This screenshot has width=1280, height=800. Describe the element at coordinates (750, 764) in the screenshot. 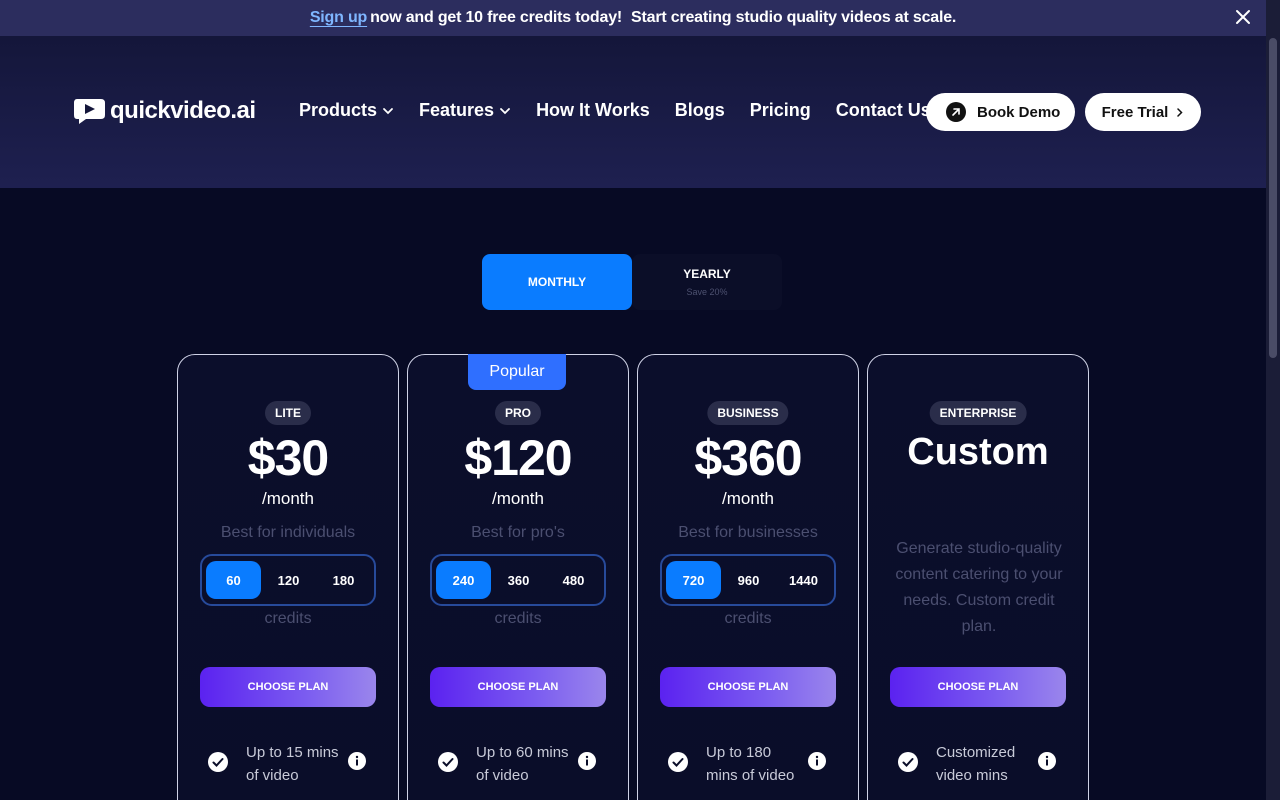

I see `plan-feature-text: Up to 180 mins of video` at that location.